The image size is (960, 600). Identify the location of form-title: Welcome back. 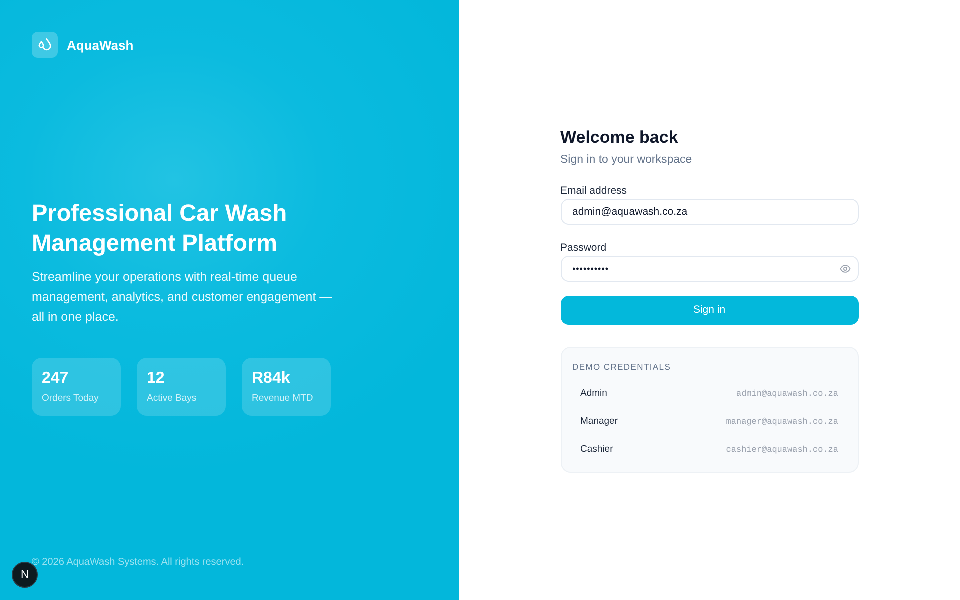
(619, 138).